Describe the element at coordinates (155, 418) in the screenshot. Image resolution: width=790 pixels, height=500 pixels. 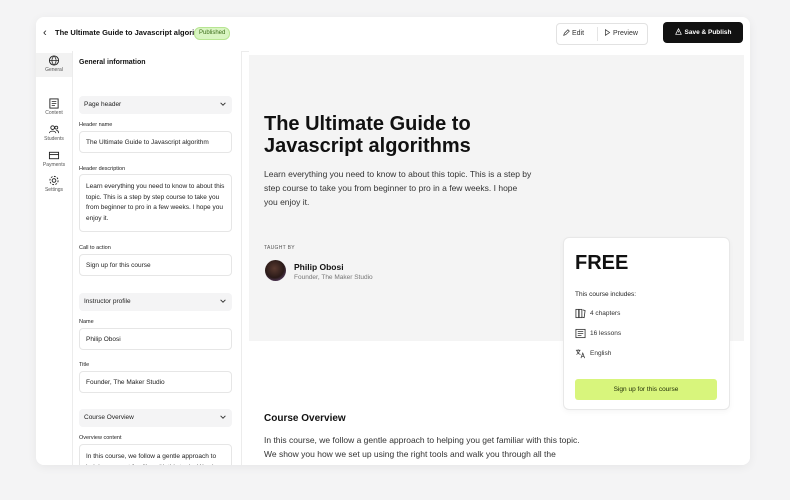
I see `accordion-course-overview: Course Overview` at that location.